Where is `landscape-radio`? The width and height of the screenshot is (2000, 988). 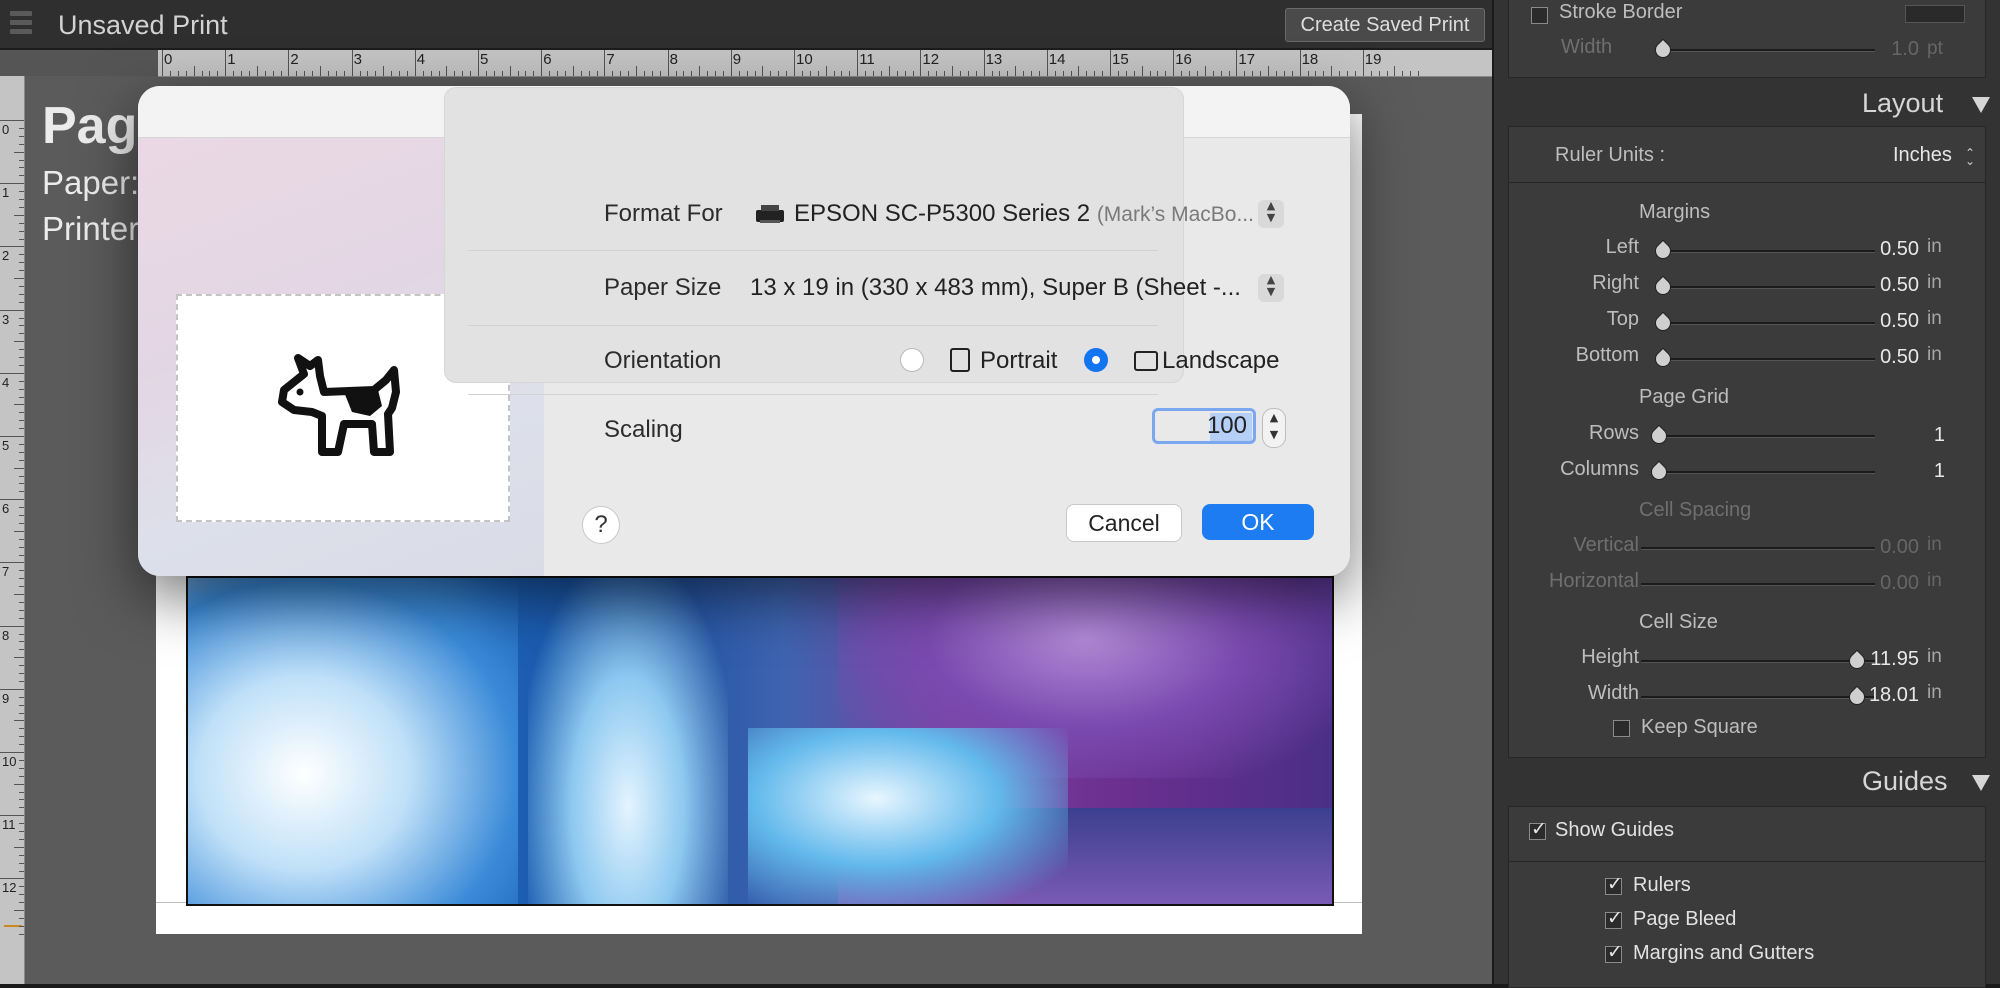
landscape-radio is located at coordinates (1096, 360).